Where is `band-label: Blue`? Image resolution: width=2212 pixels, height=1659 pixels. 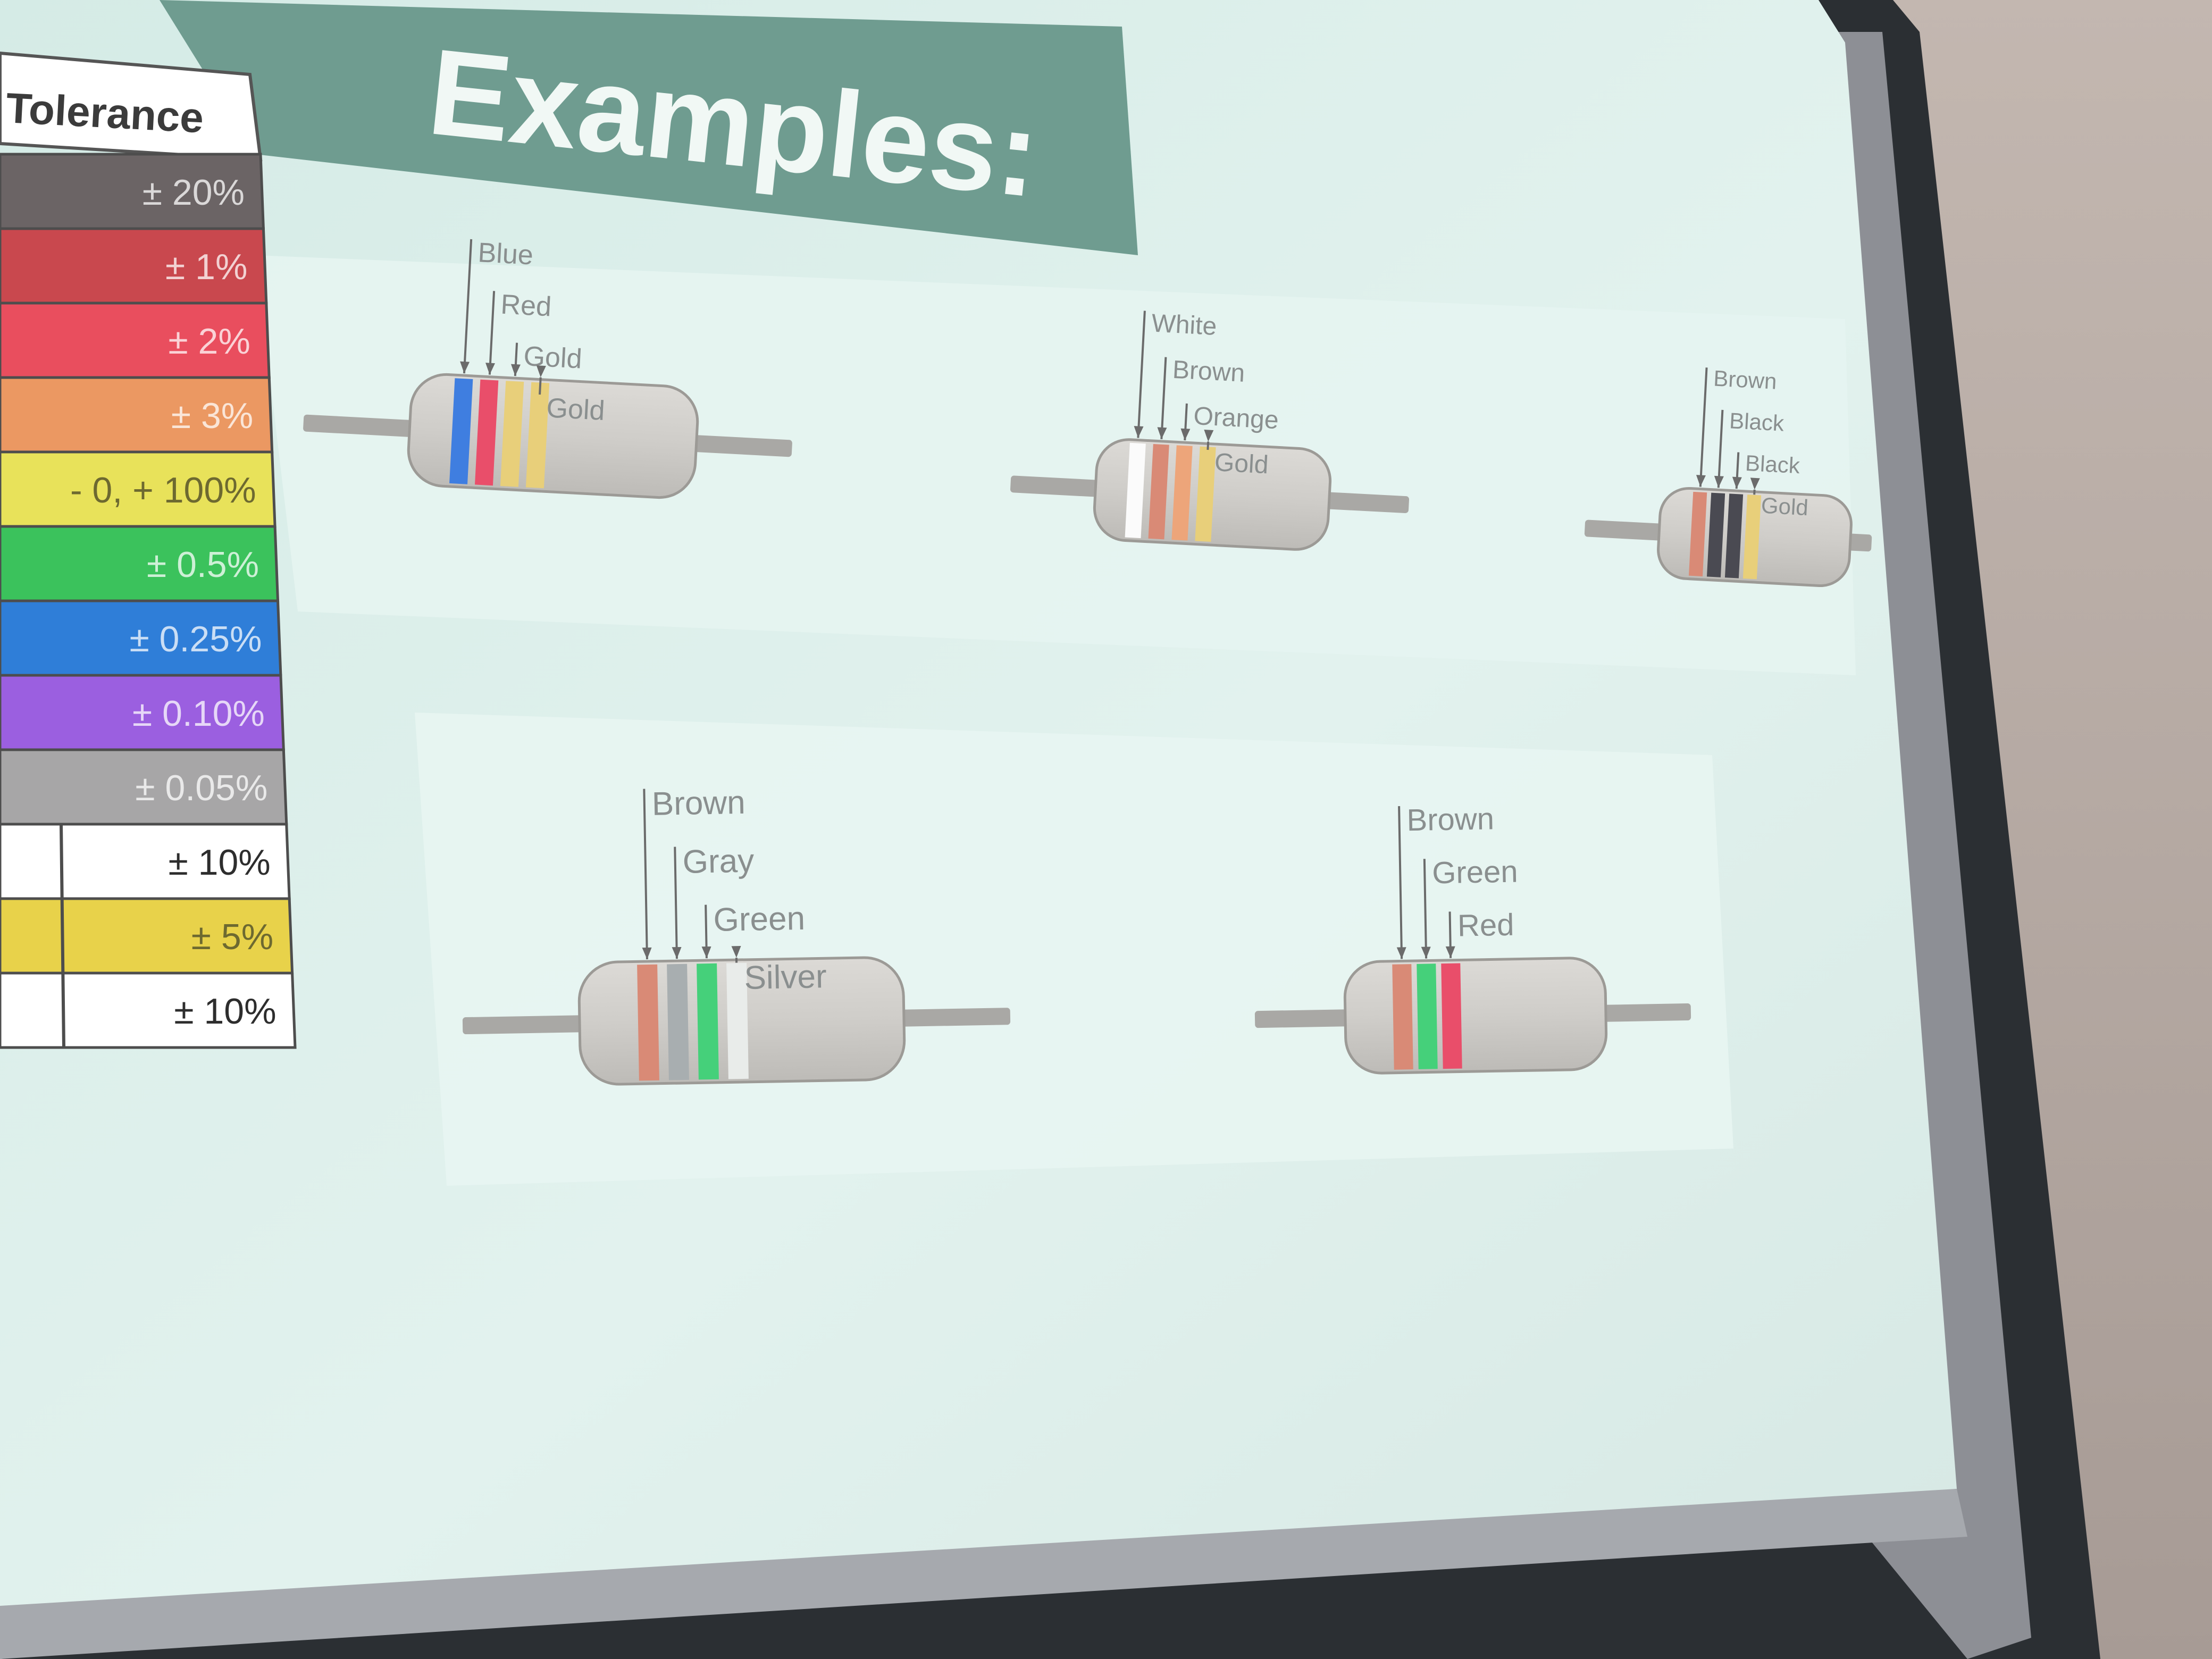 band-label: Blue is located at coordinates (505, 254).